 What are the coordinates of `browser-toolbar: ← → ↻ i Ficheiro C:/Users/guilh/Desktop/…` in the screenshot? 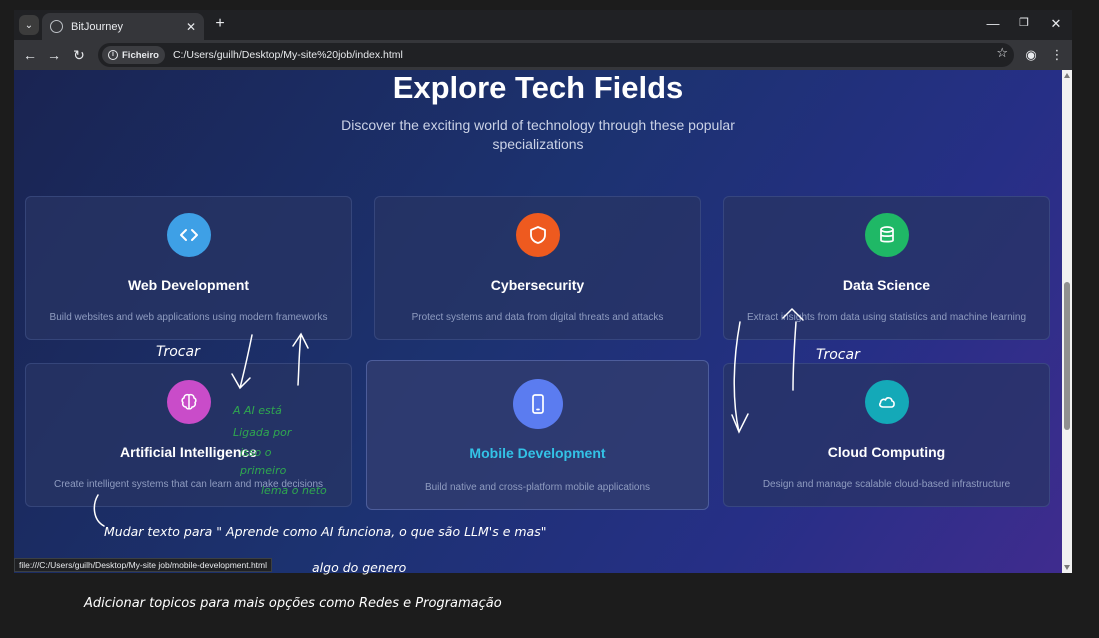 It's located at (543, 55).